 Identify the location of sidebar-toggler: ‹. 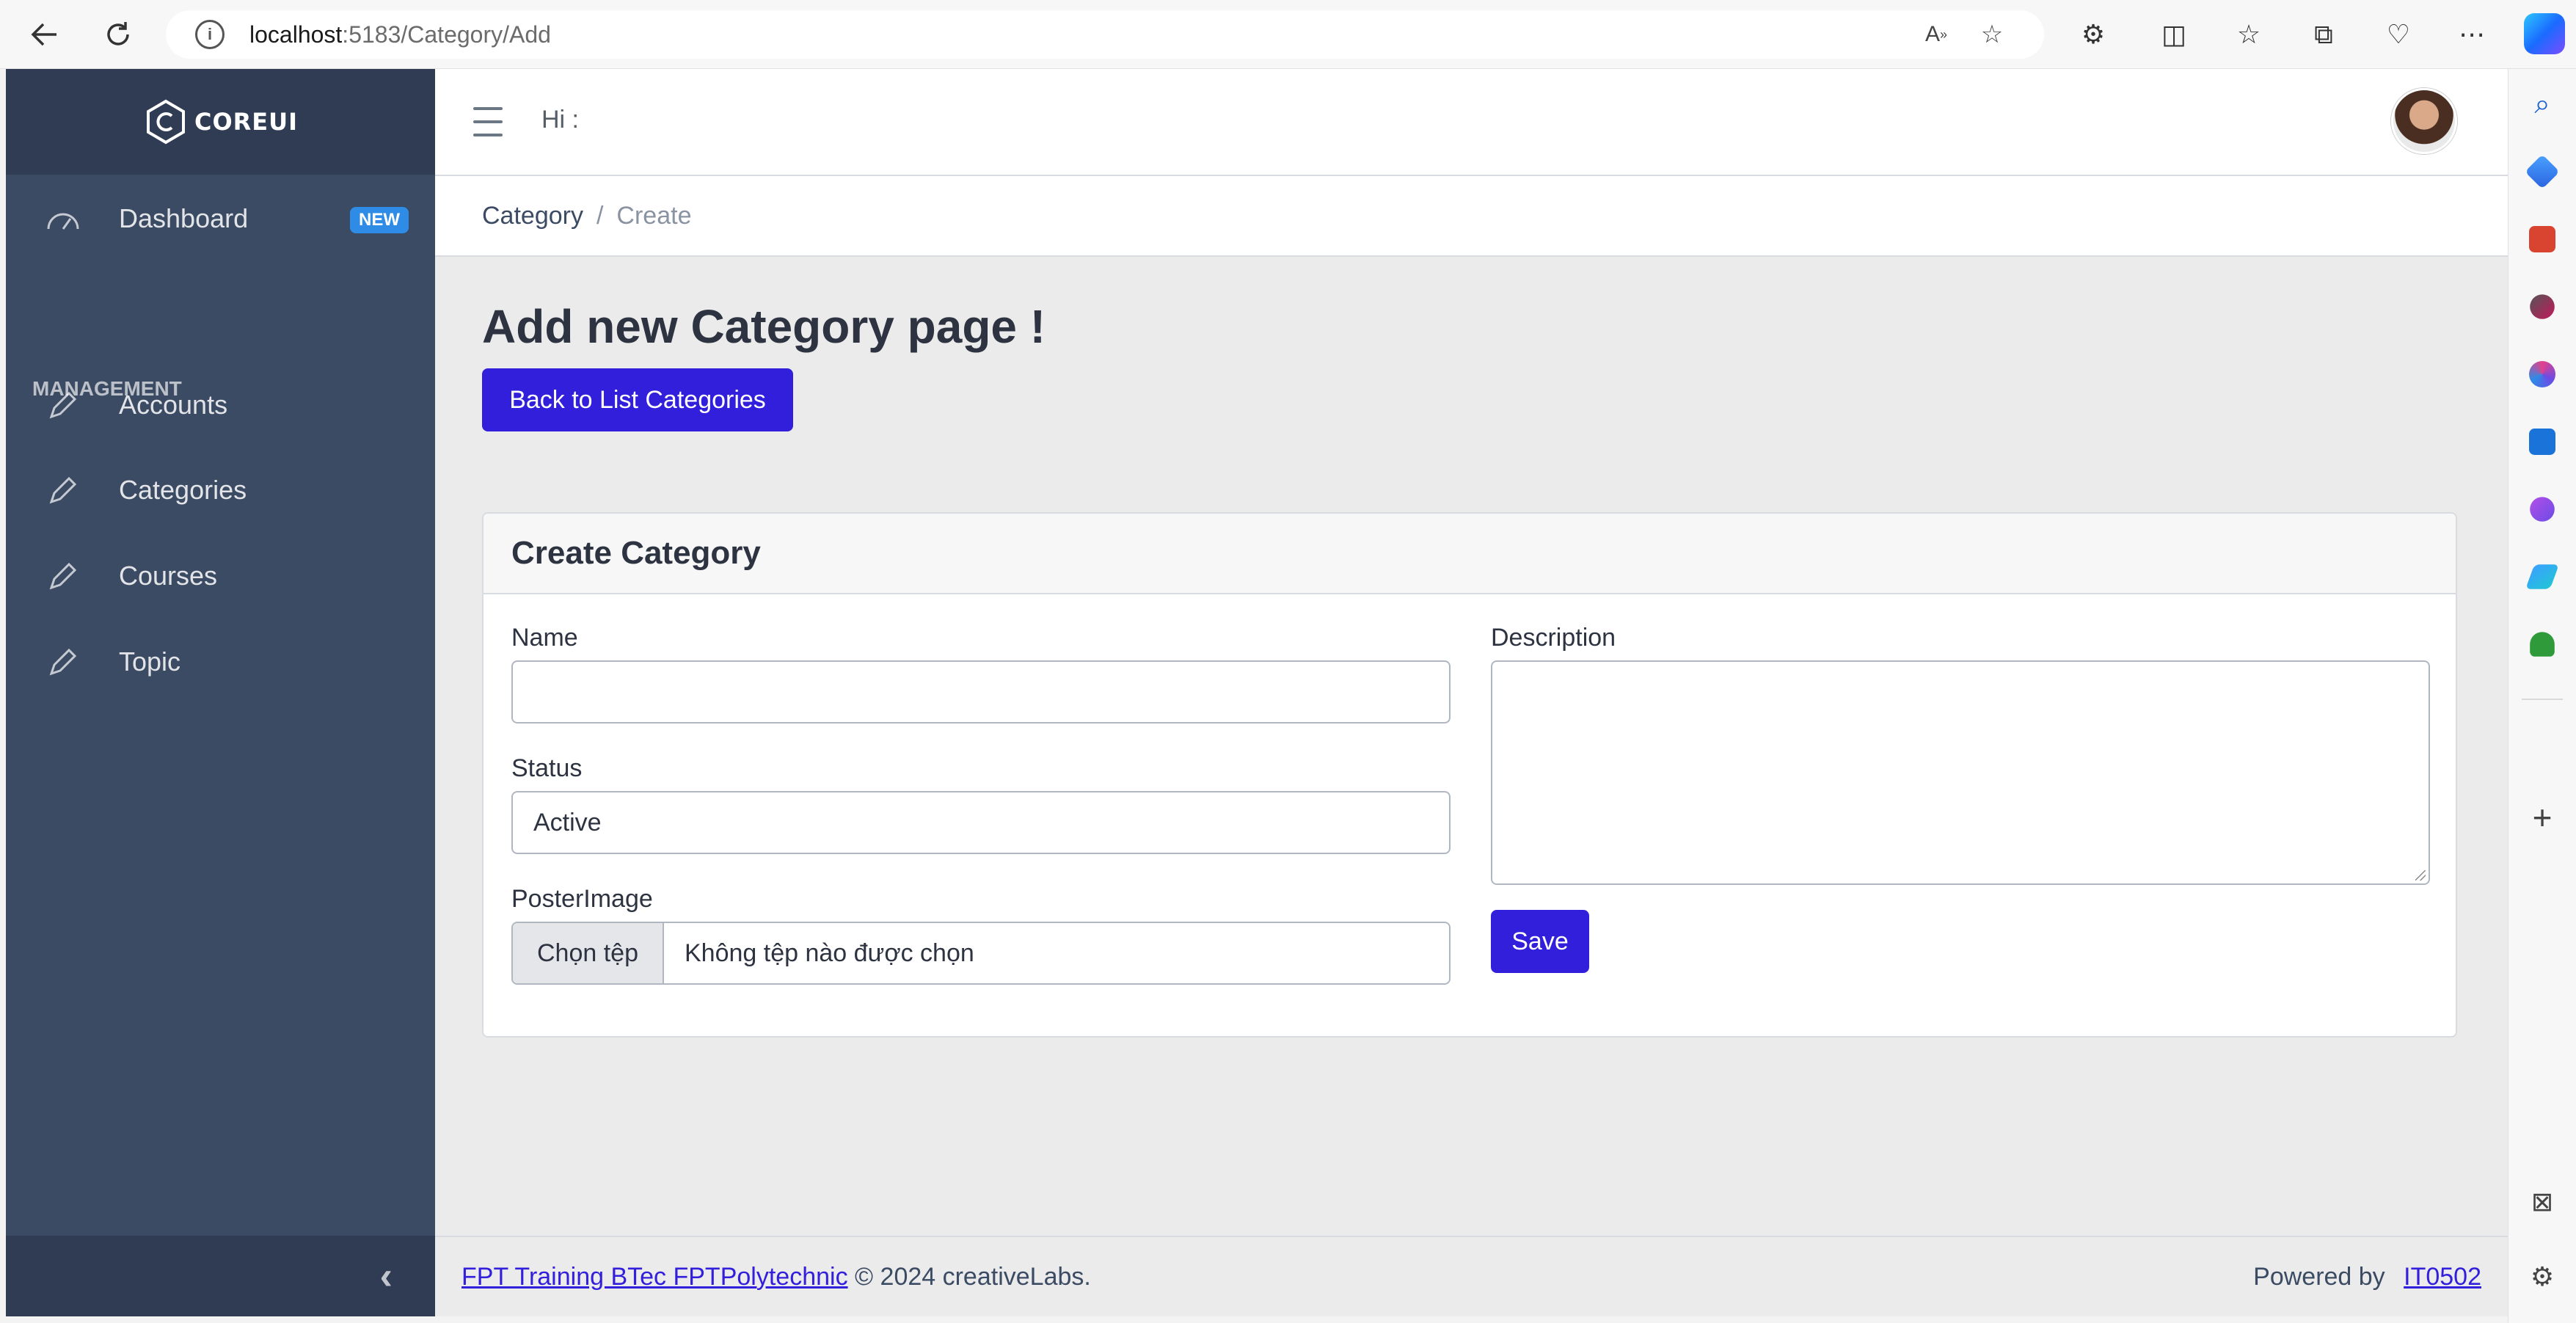
(221, 1276).